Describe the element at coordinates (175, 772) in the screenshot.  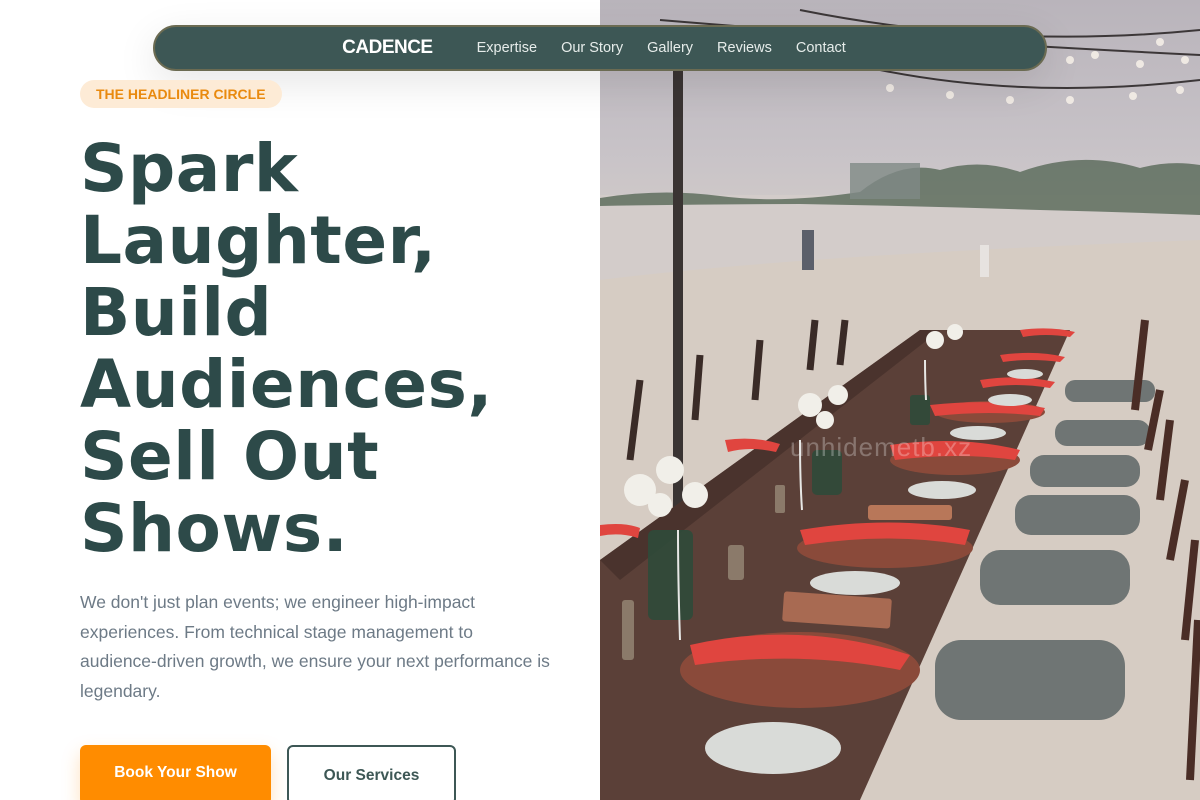
I see `book-your-show-button: Book Your Show` at that location.